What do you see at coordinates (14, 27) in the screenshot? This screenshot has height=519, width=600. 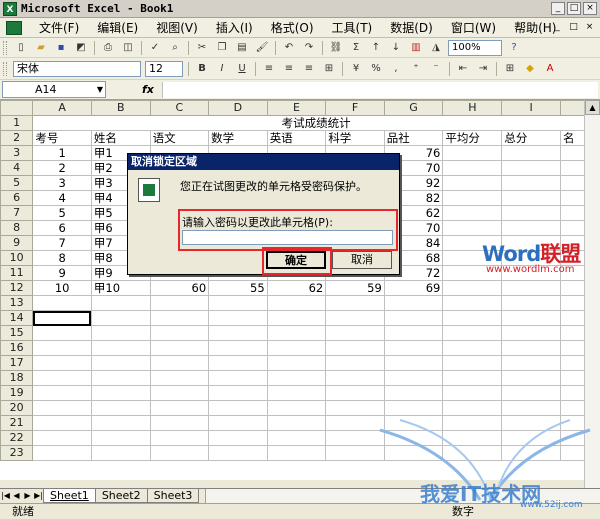 I see `workbook-icon` at bounding box center [14, 27].